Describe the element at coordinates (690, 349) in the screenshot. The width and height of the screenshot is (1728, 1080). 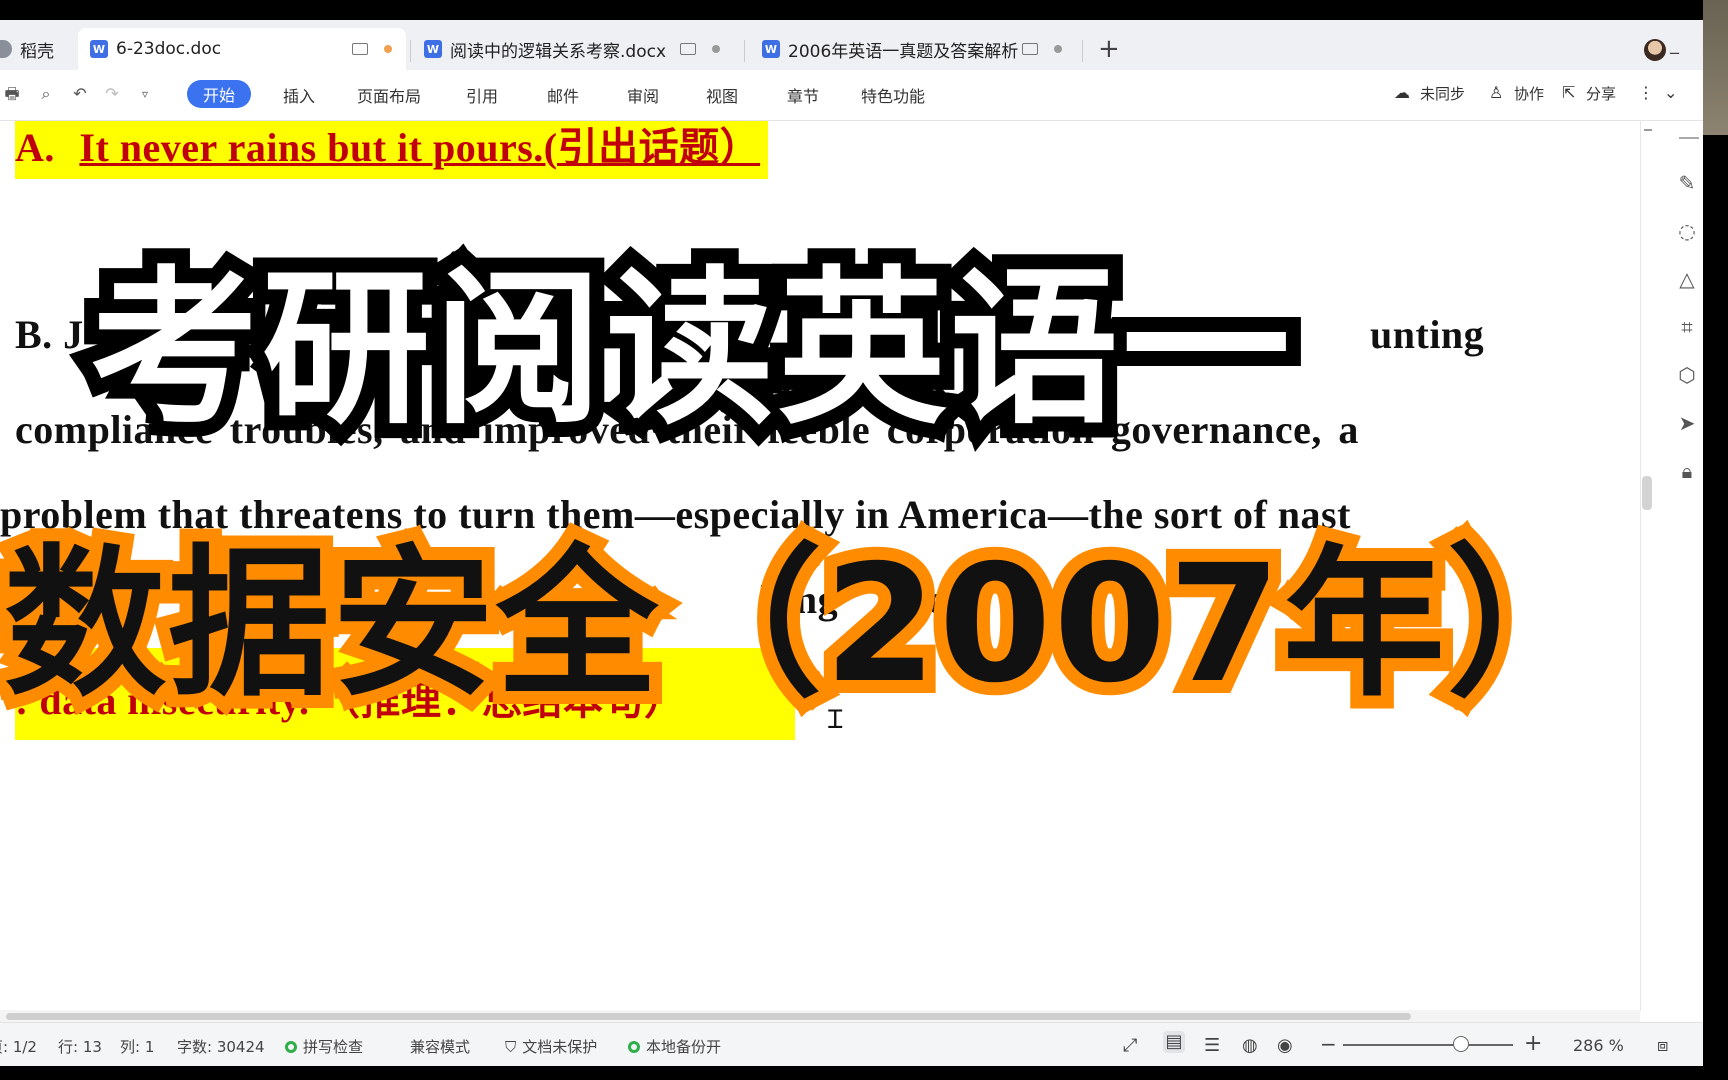
I see `overlay-title: 考研阅读英语一` at that location.